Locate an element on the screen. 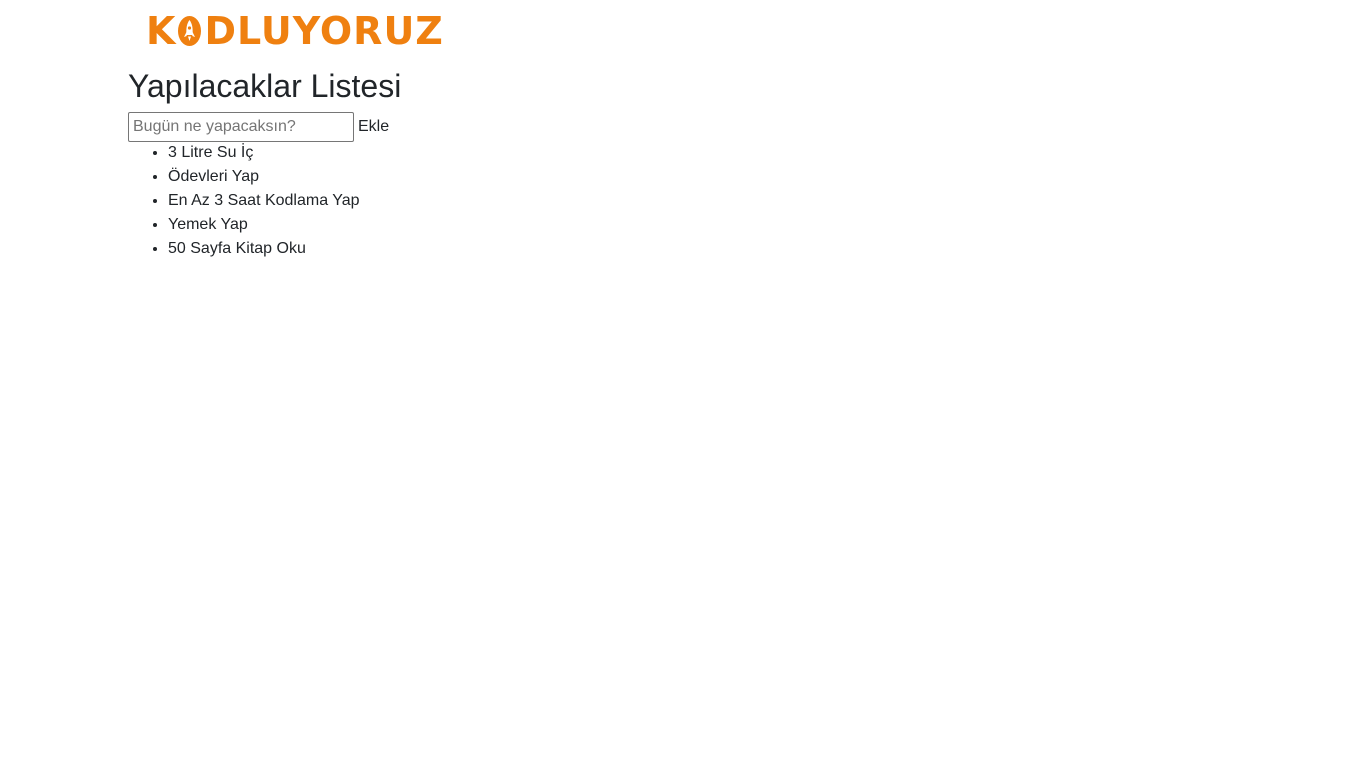  task-input is located at coordinates (241, 127).